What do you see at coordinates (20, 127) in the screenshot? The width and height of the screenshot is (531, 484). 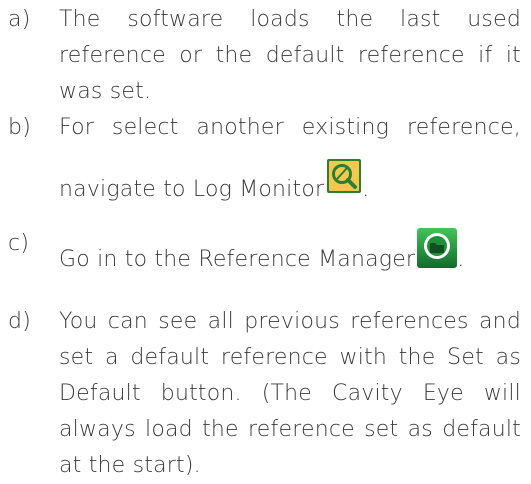 I see `step-b-marker: b)` at bounding box center [20, 127].